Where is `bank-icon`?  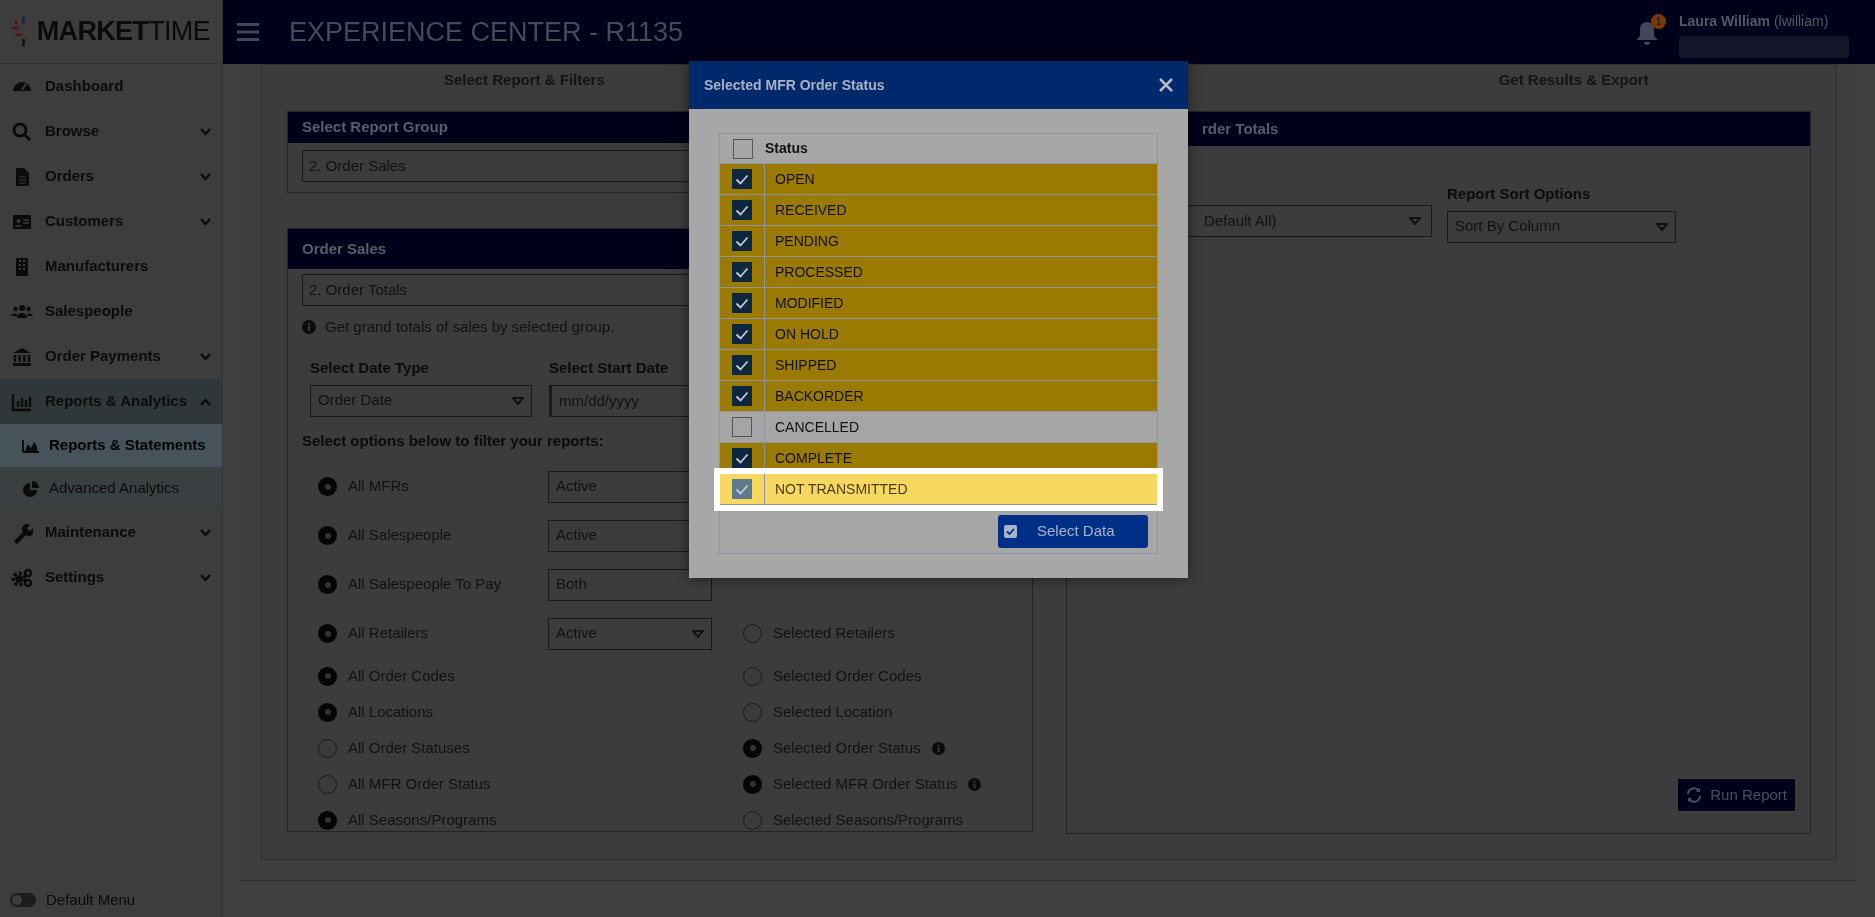 bank-icon is located at coordinates (22, 356).